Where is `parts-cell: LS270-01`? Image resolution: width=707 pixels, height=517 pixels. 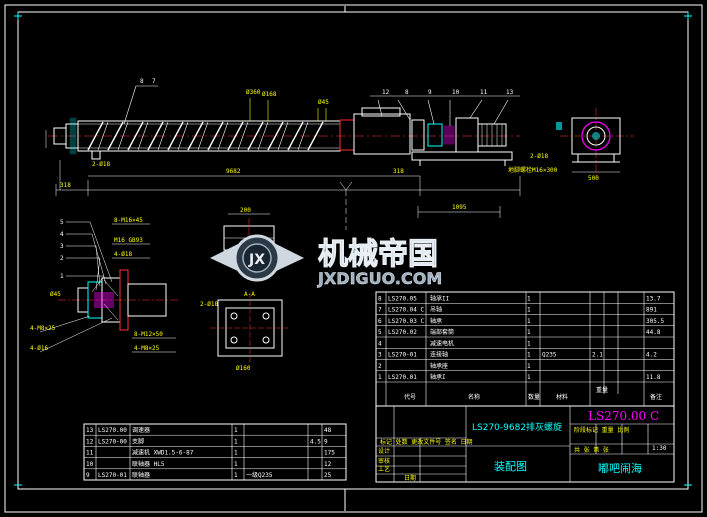
parts-cell: LS270-01 is located at coordinates (112, 475).